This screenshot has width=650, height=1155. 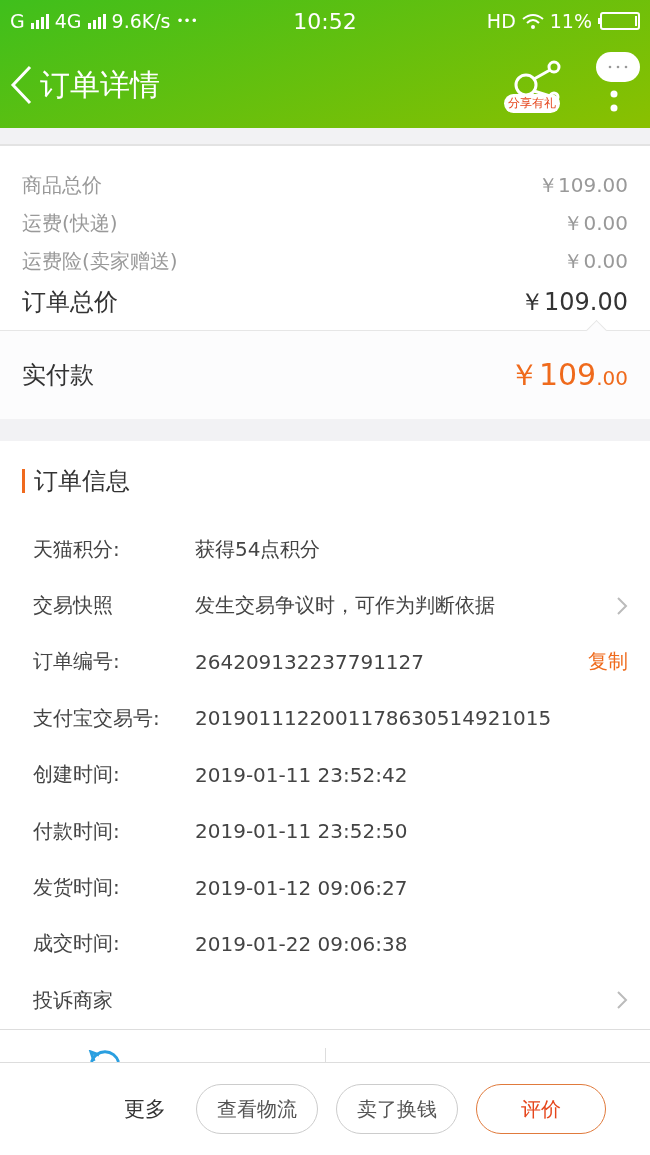 I want to click on info-label: 创建时间:, so click(x=77, y=775).